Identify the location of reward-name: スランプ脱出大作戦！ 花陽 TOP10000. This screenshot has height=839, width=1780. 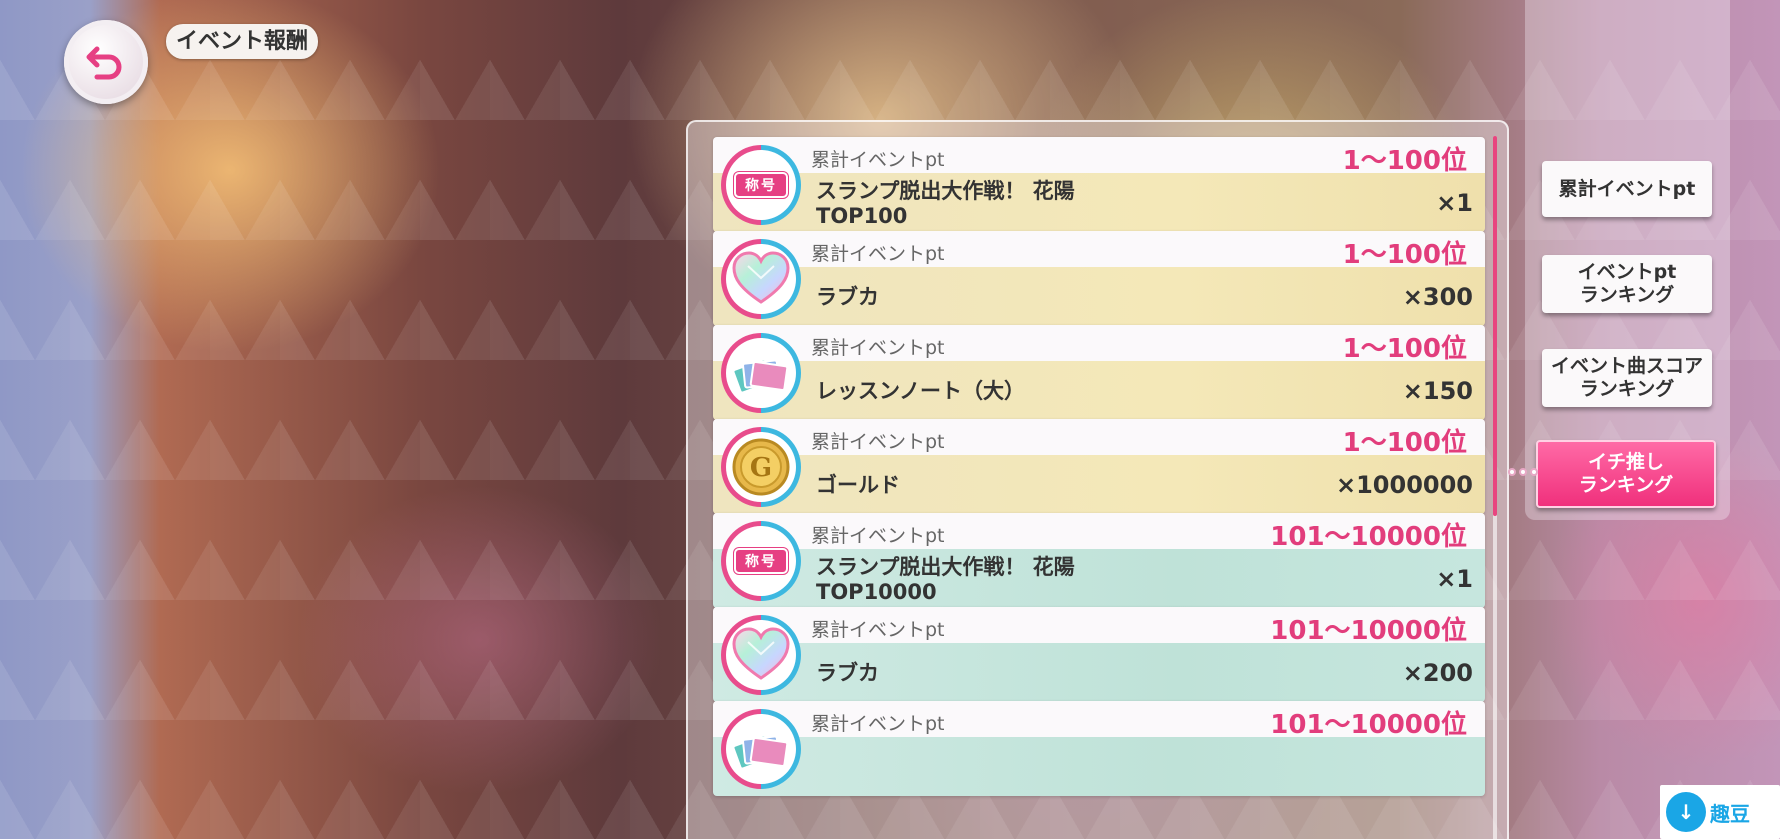
(1070, 579).